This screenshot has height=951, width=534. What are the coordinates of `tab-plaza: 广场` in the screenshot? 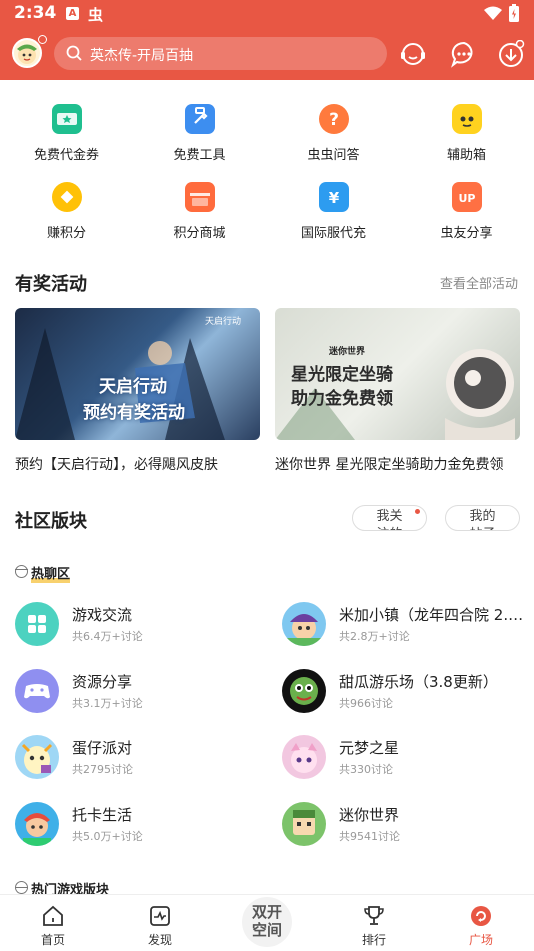 It's located at (481, 923).